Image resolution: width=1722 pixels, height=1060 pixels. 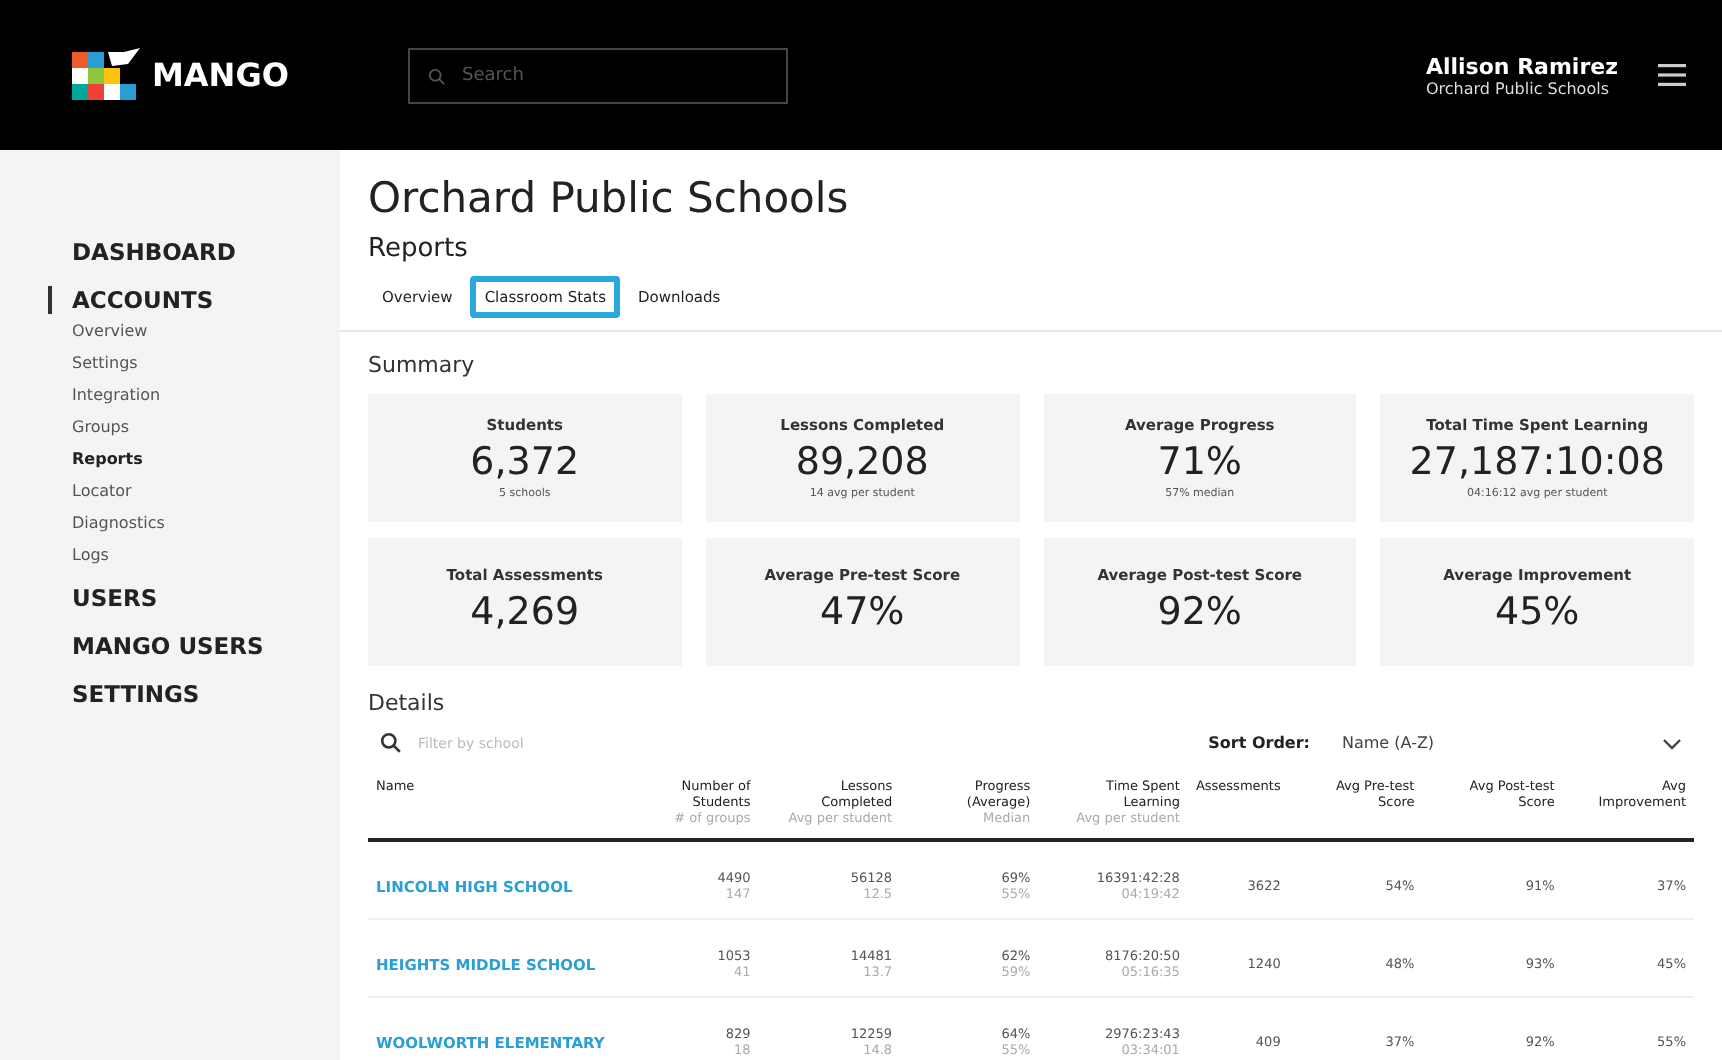 What do you see at coordinates (206, 459) in the screenshot?
I see `sidebar-item: Reports` at bounding box center [206, 459].